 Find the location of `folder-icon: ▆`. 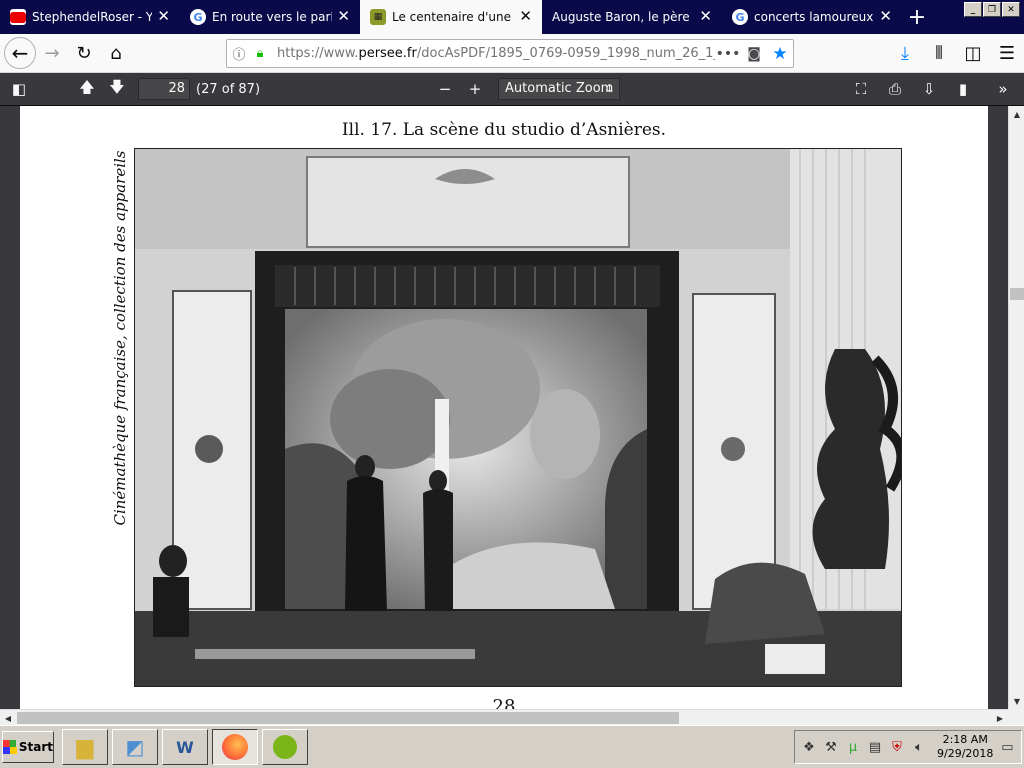

folder-icon: ▆ is located at coordinates (85, 747).